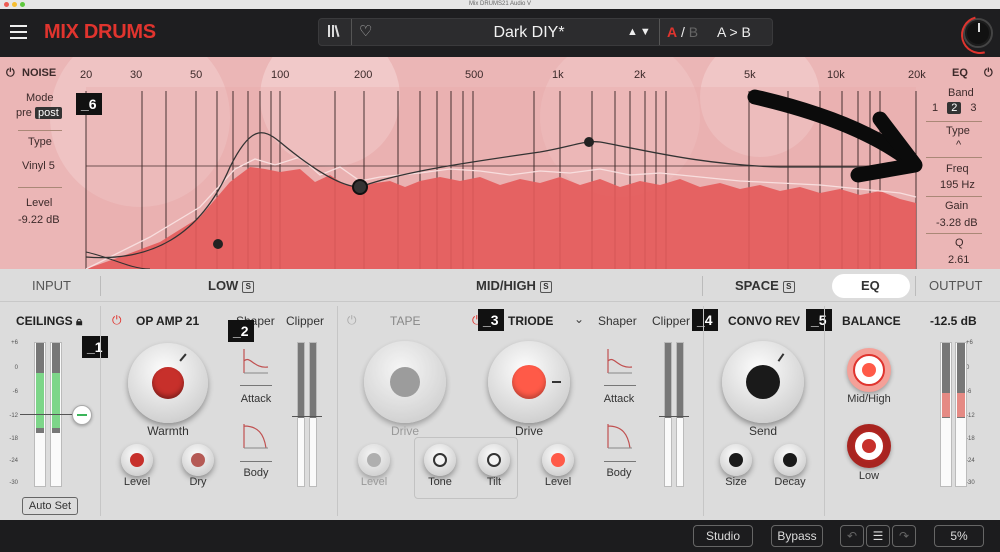 Image resolution: width=1000 pixels, height=552 pixels. I want to click on triode-drive-knob, so click(529, 382).